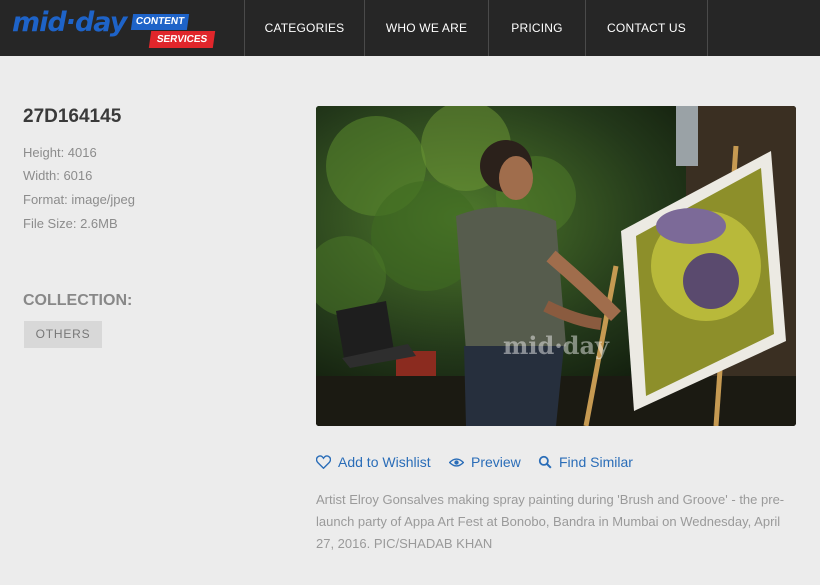 This screenshot has width=820, height=585. What do you see at coordinates (70, 223) in the screenshot?
I see `image-file-size: File Size: 2.6MB` at bounding box center [70, 223].